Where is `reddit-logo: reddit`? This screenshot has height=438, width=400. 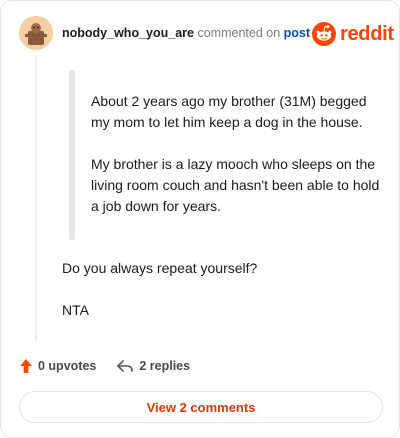
reddit-logo: reddit is located at coordinates (353, 34).